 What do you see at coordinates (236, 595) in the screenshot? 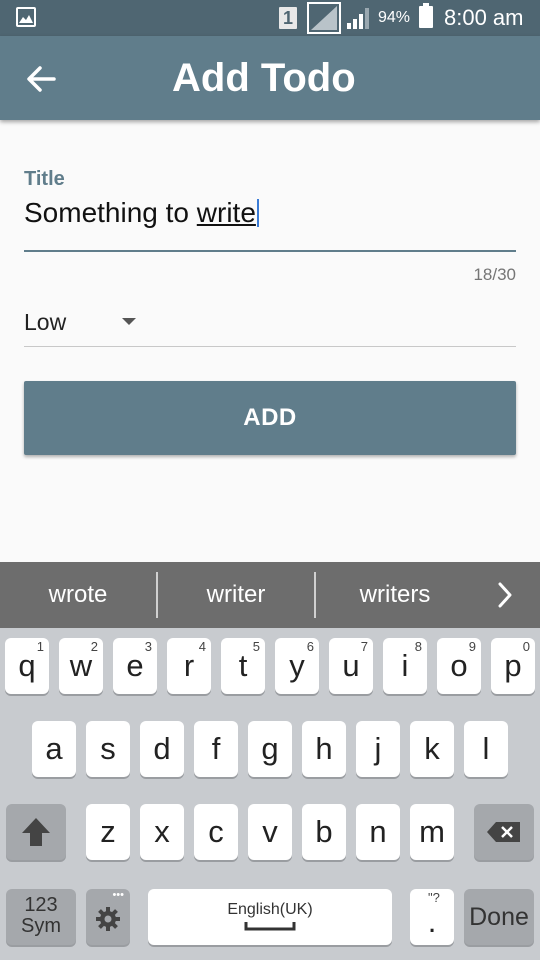
I see `suggestion-2: writer` at bounding box center [236, 595].